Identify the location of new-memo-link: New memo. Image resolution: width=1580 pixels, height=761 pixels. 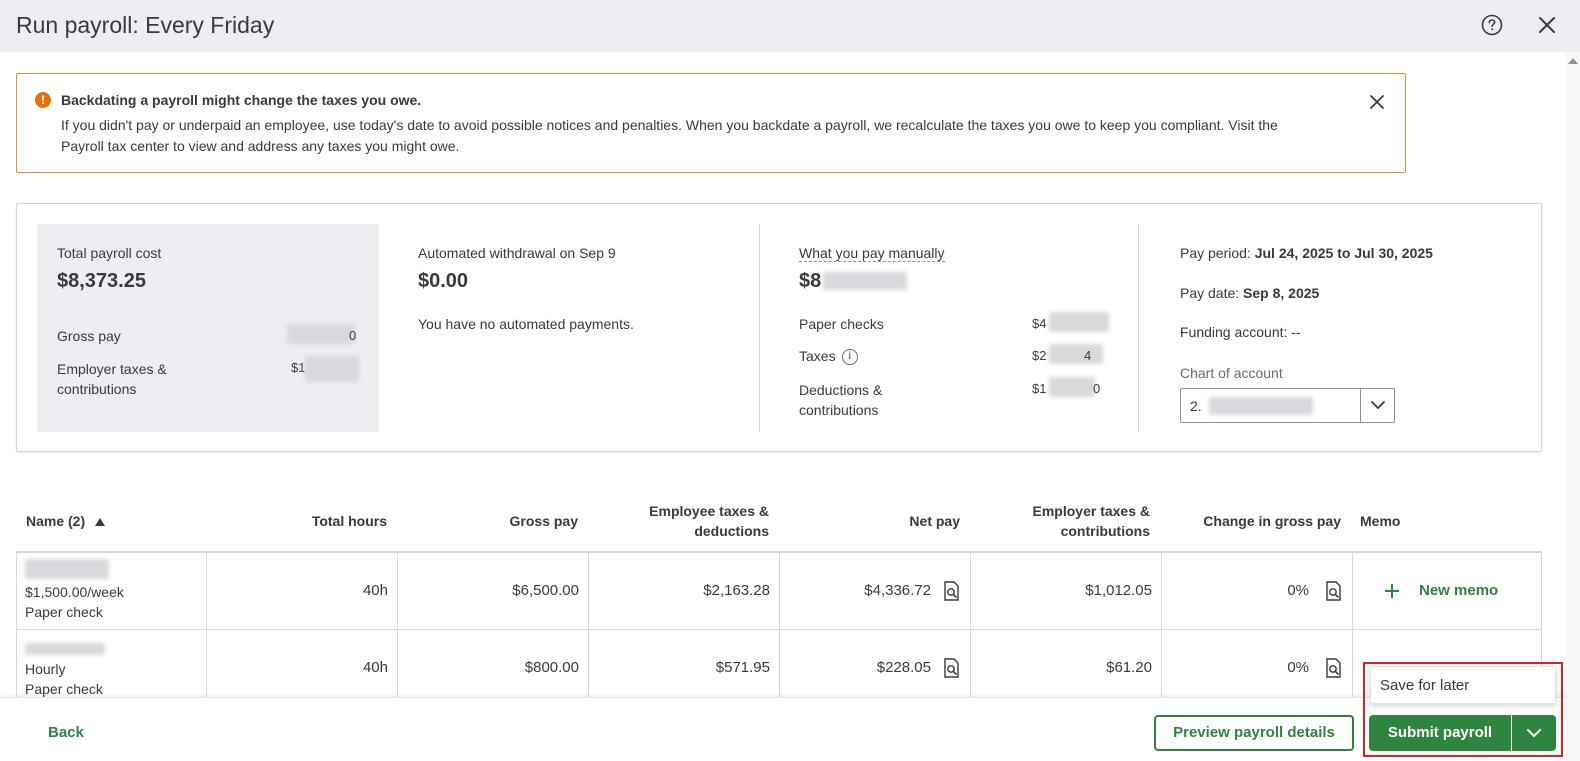
(1458, 590).